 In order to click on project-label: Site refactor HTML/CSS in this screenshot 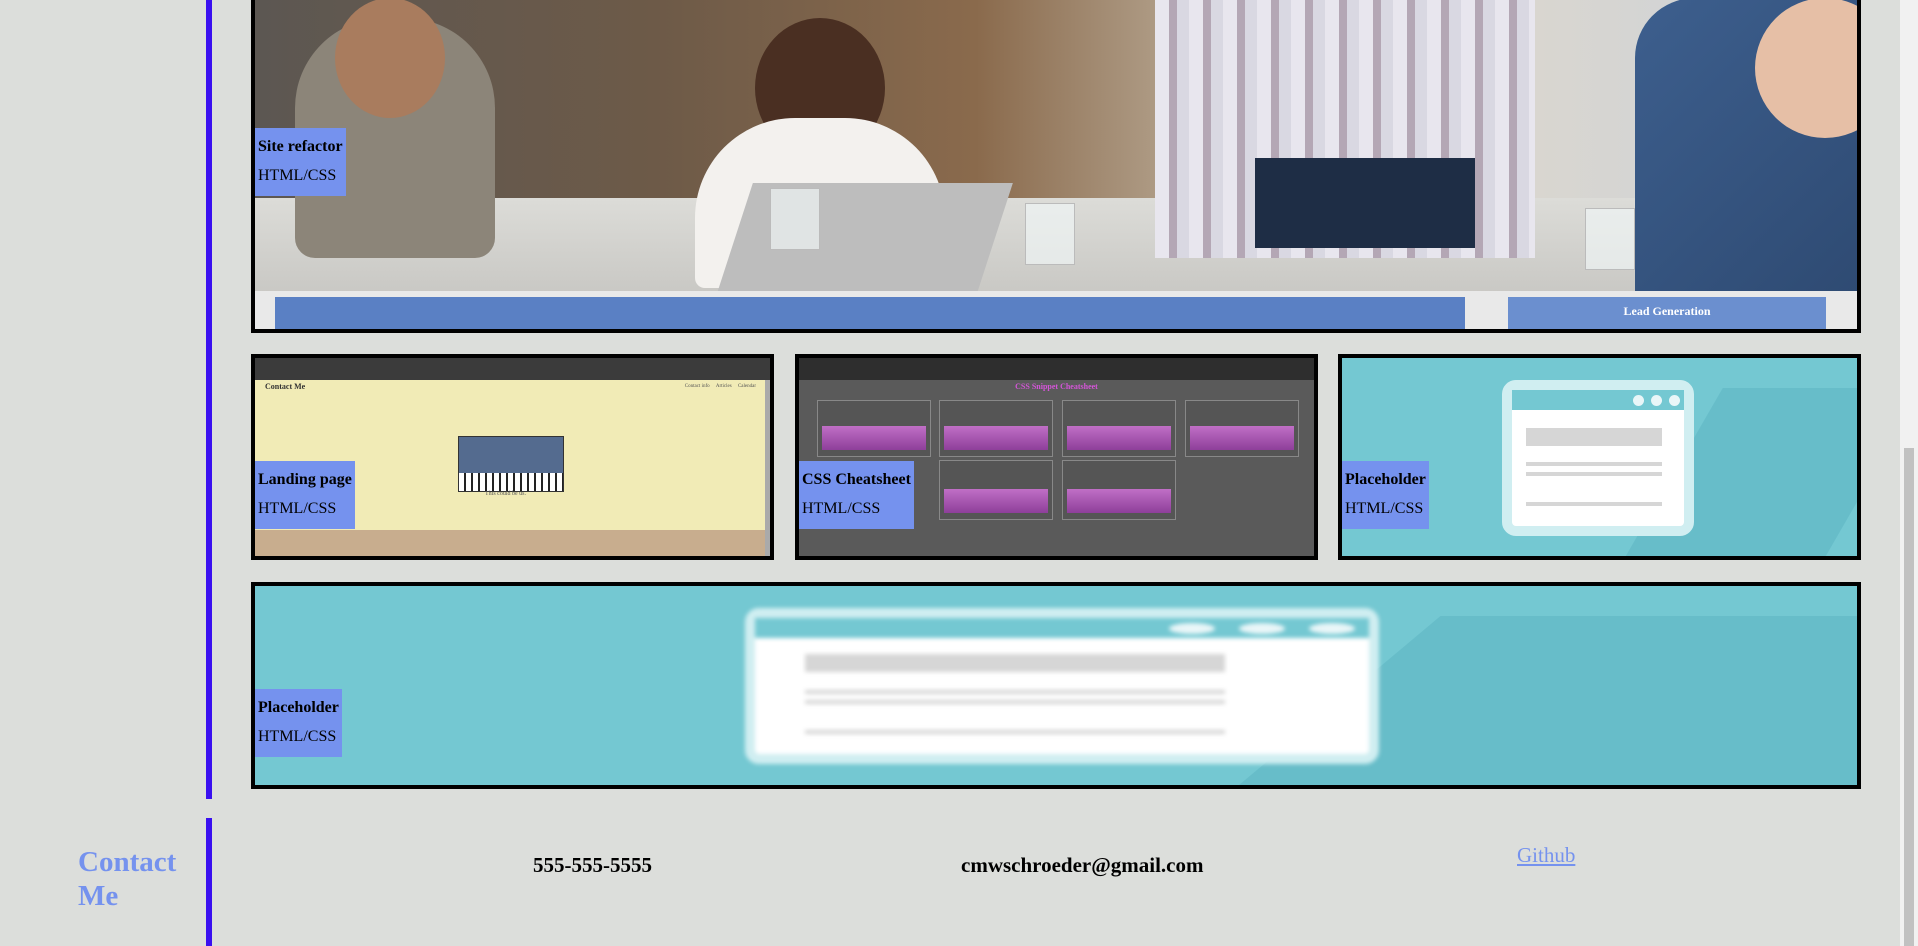, I will do `click(300, 162)`.